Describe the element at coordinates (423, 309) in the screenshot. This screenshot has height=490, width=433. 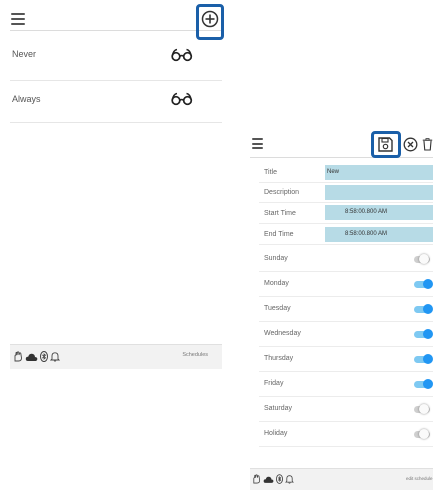
I see `tuesday-toggle` at that location.